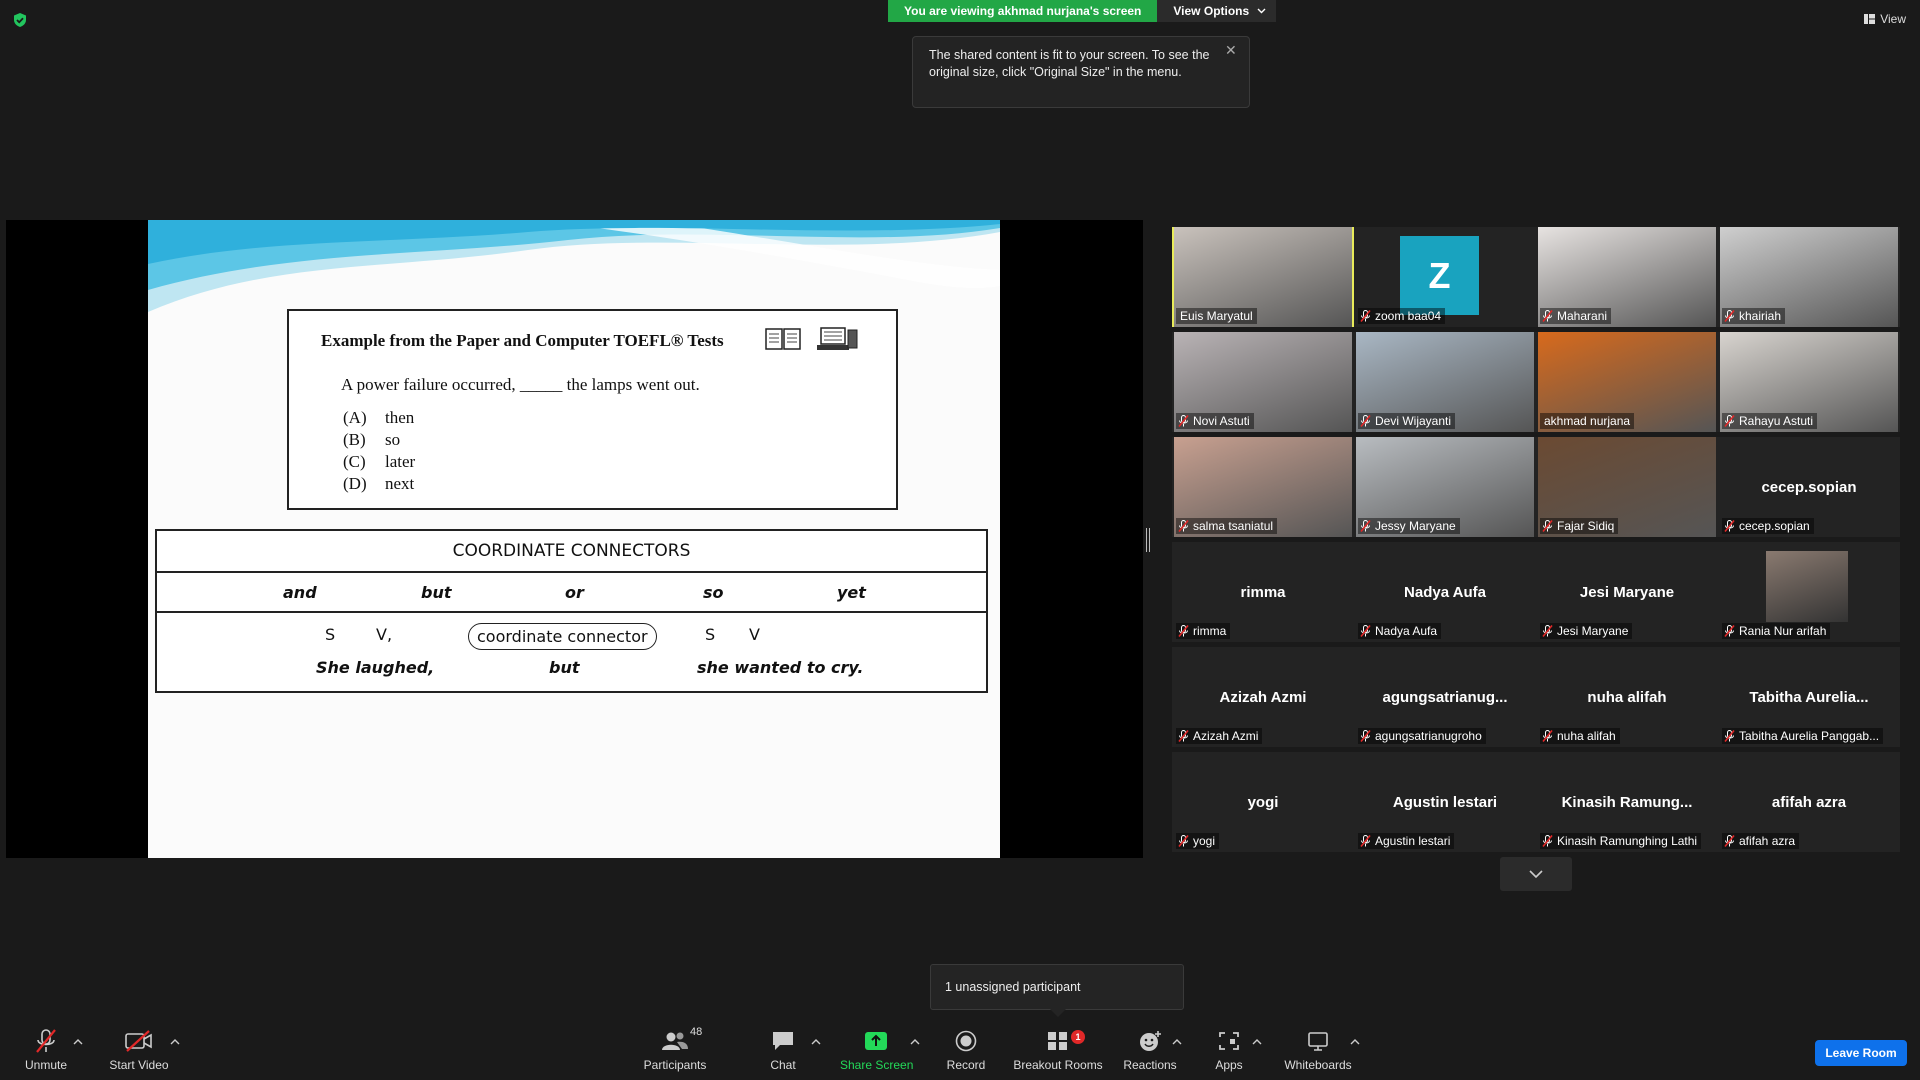 The image size is (1920, 1080). What do you see at coordinates (783, 1051) in the screenshot?
I see `chat-button: Chat` at bounding box center [783, 1051].